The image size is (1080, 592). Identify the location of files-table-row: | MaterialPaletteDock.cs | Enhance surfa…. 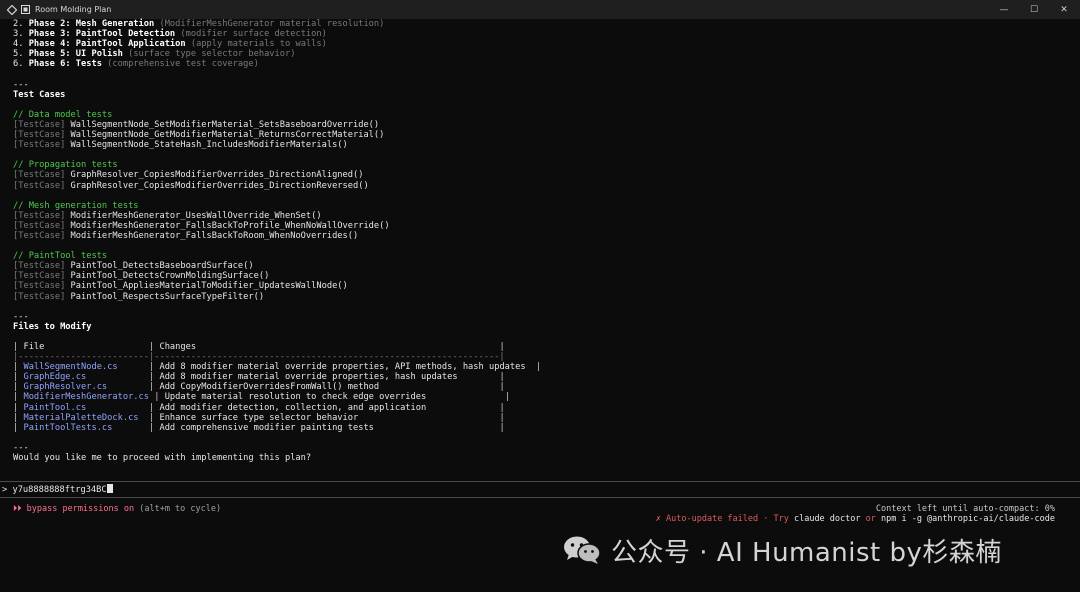
(259, 417).